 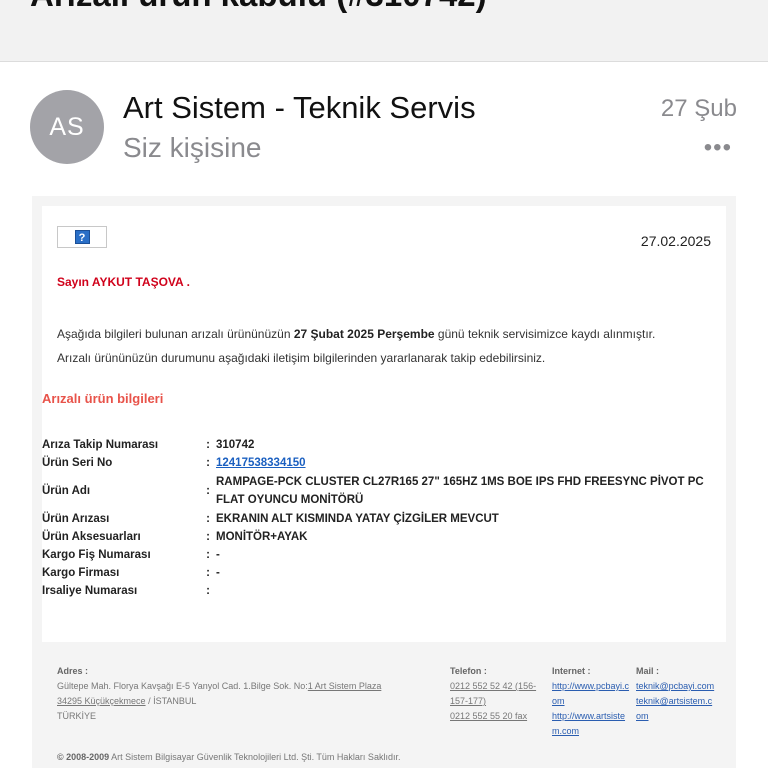 I want to click on mail-date: 27.02.2025, so click(x=675, y=241).